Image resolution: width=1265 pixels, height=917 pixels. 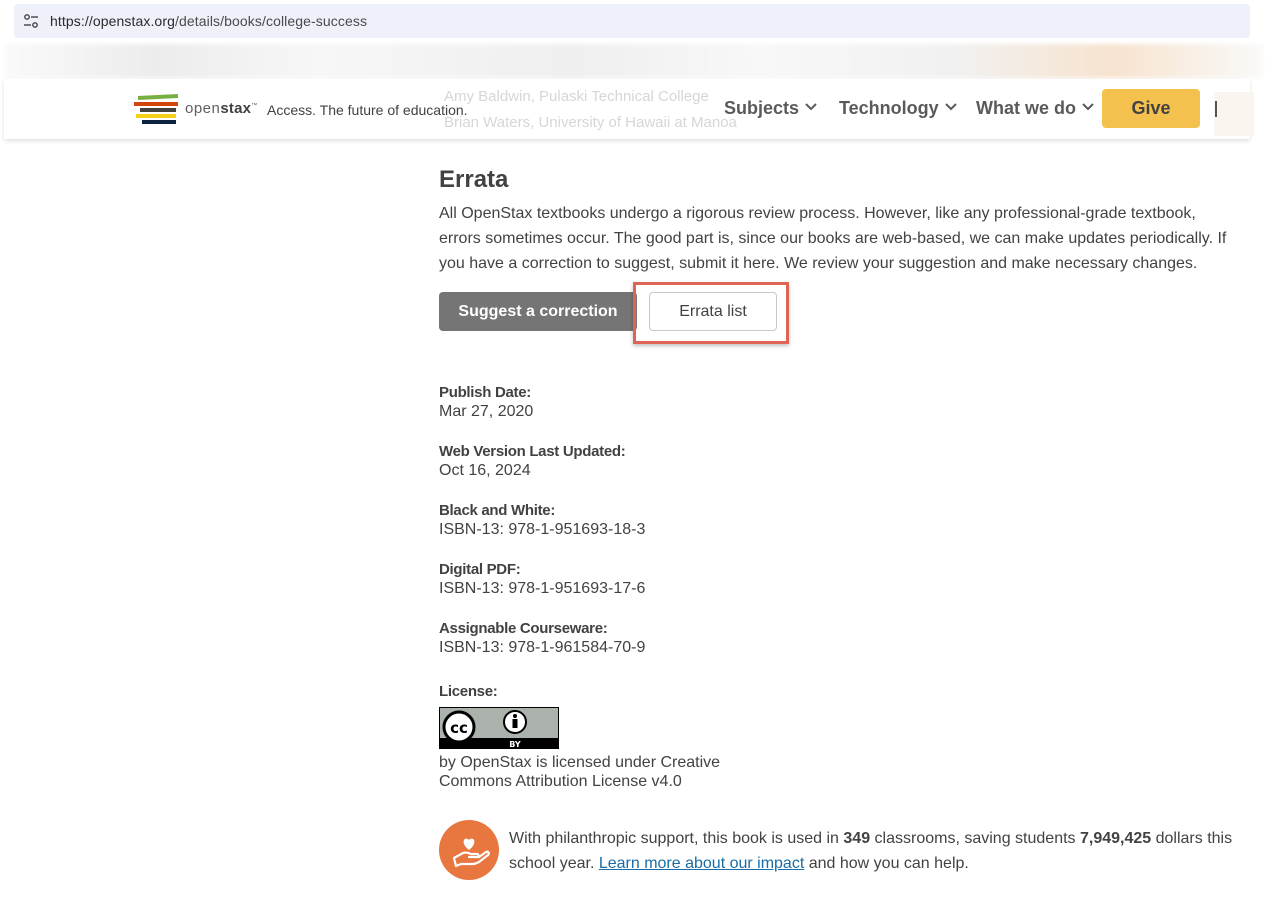 What do you see at coordinates (221, 108) in the screenshot?
I see `brand-name: openstax™` at bounding box center [221, 108].